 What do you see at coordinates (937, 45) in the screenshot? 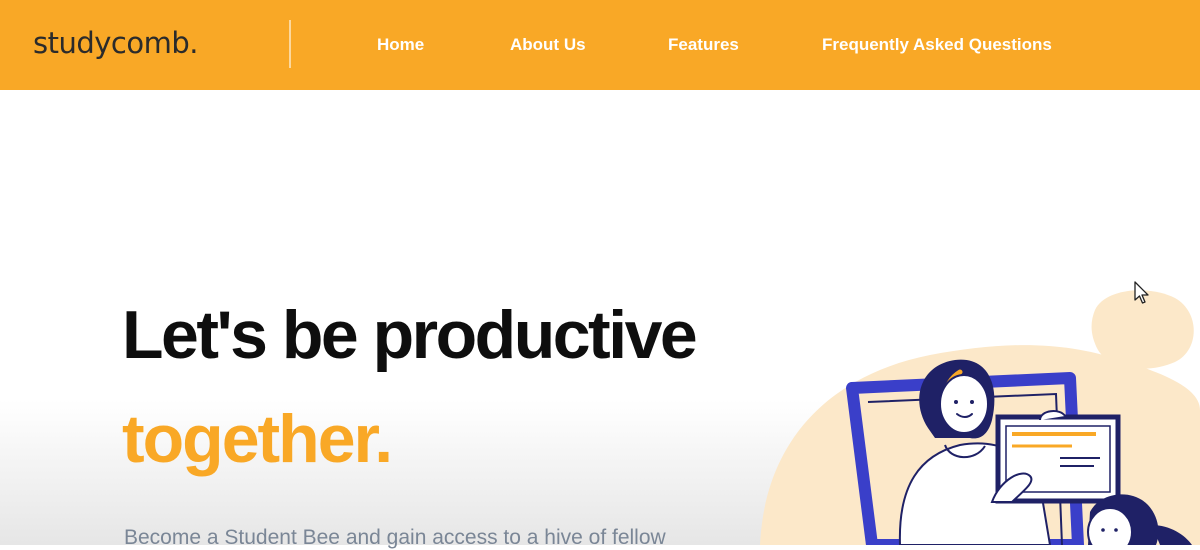
I see `nav-link-faq: Frequently Asked Questions` at bounding box center [937, 45].